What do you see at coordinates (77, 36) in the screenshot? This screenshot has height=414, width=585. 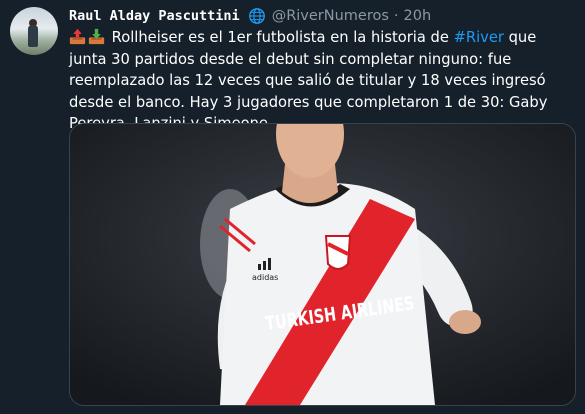 I see `outbox-emoji-icon` at bounding box center [77, 36].